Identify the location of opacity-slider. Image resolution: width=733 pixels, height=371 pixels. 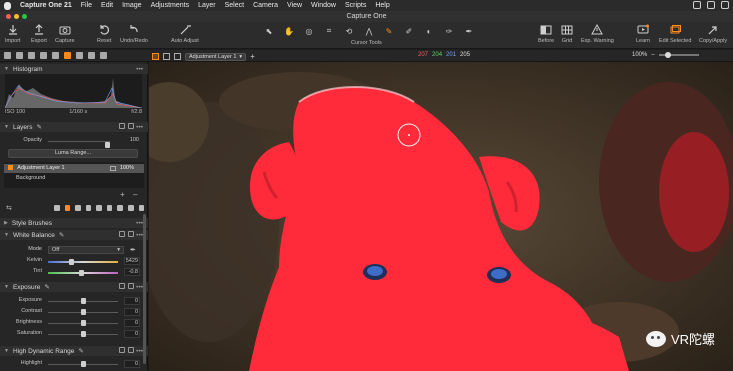
(79, 144).